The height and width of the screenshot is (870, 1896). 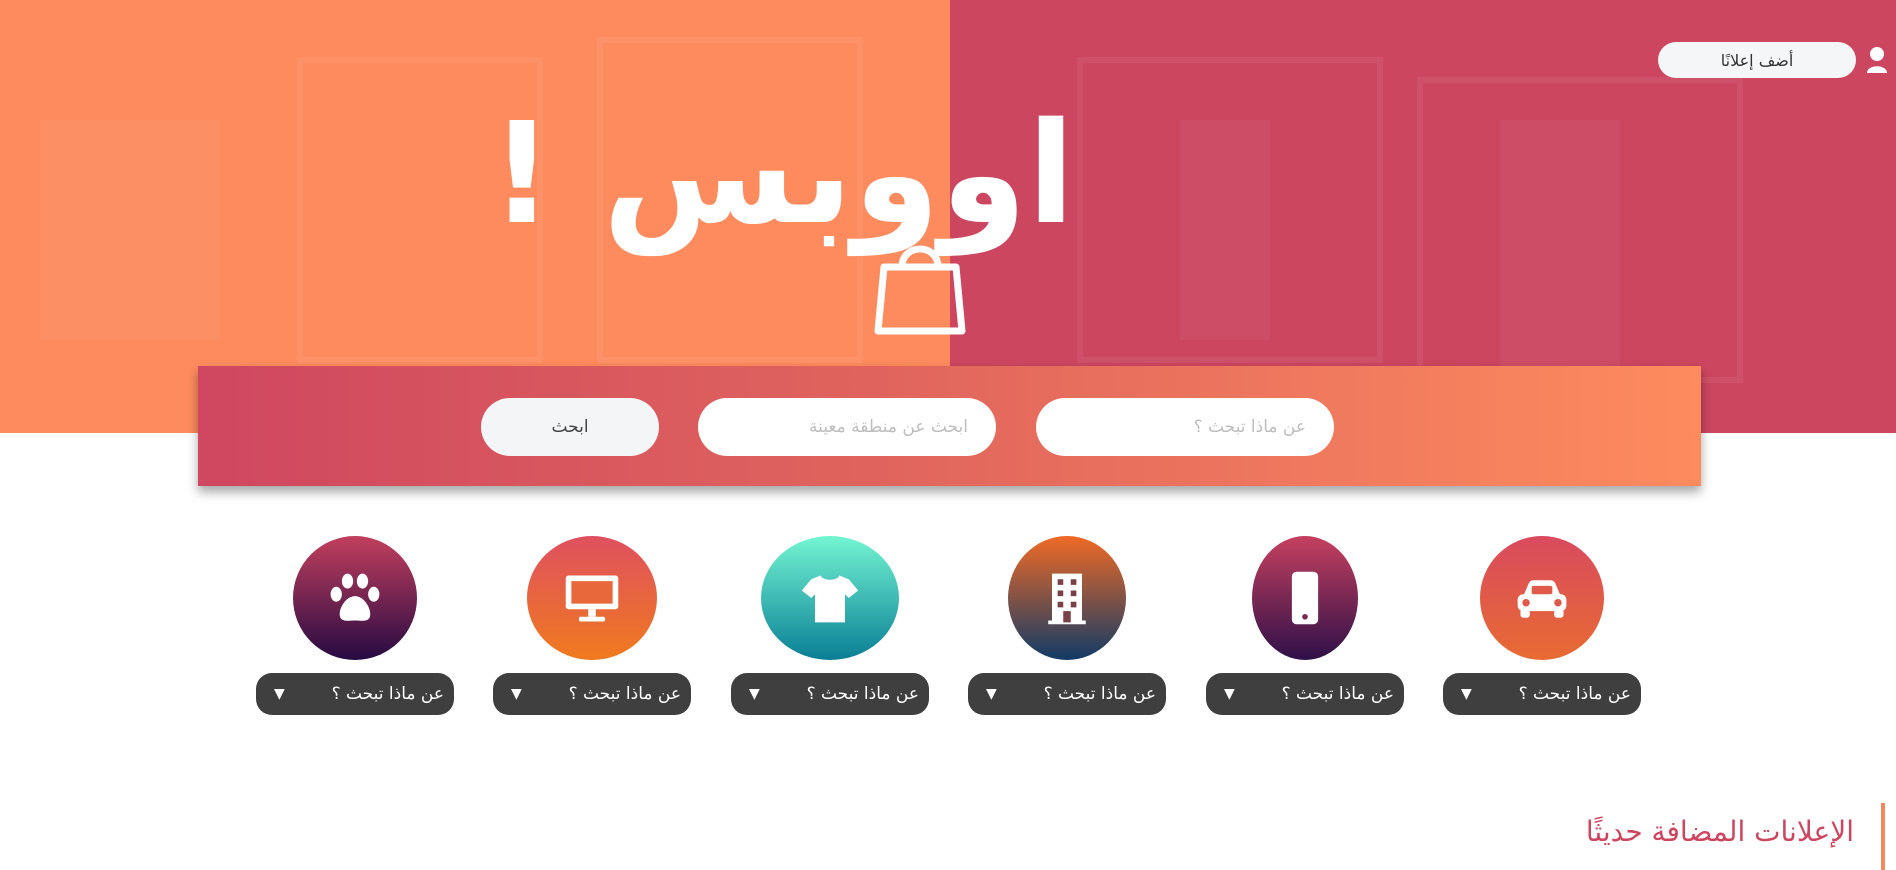 I want to click on mobile-phone-icon, so click(x=1305, y=598).